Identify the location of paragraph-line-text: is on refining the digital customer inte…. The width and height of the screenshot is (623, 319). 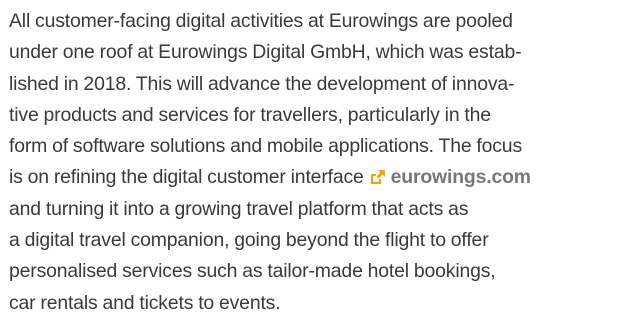
(189, 177).